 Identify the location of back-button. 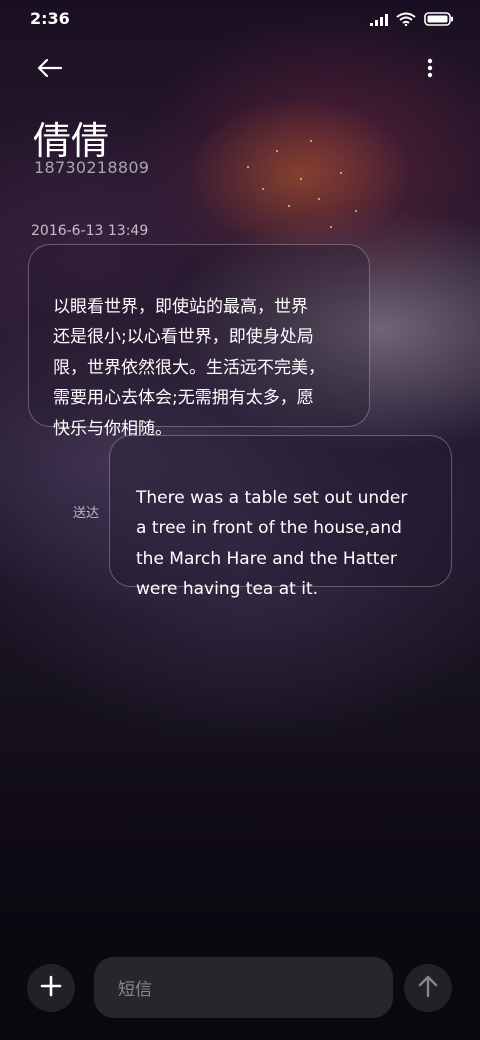
(50, 70).